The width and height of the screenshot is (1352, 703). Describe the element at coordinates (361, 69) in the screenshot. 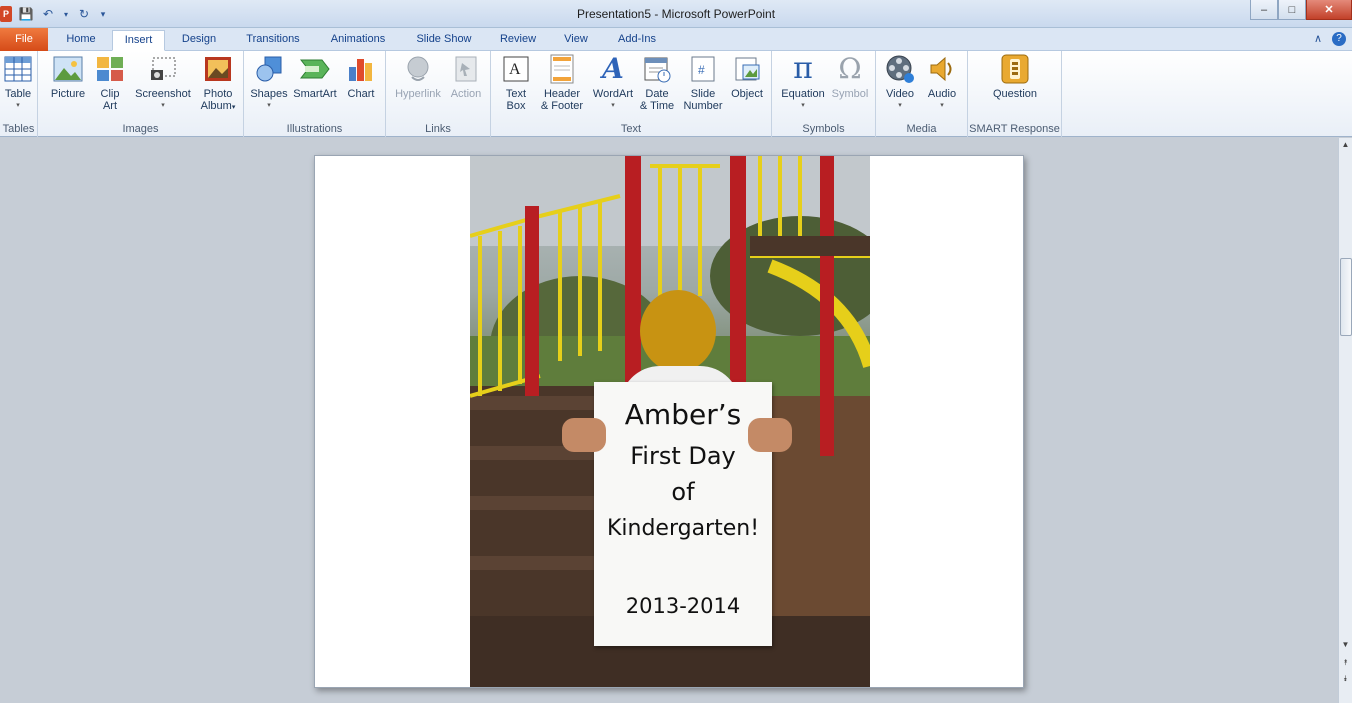

I see `chart-icon` at that location.